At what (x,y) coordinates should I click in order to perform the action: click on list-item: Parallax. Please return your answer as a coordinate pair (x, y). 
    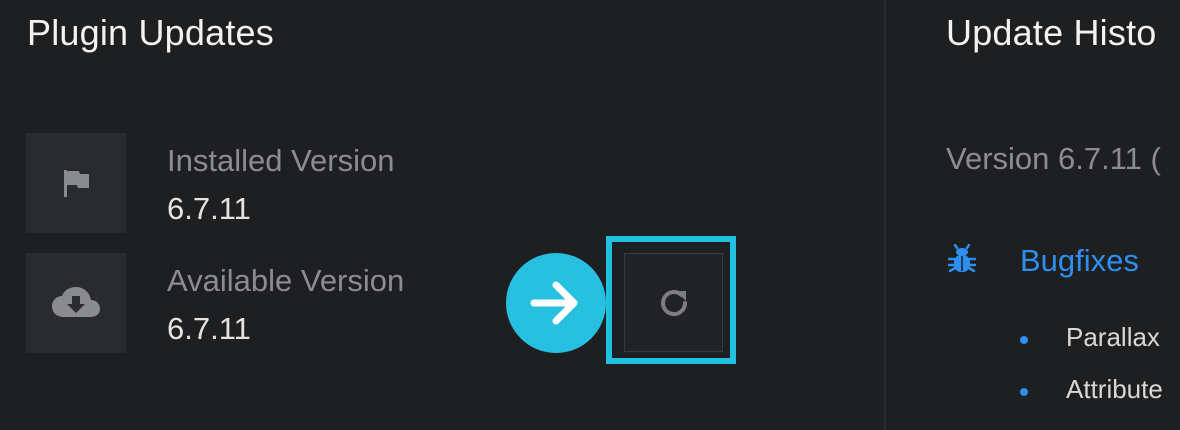
    Looking at the image, I should click on (1100, 342).